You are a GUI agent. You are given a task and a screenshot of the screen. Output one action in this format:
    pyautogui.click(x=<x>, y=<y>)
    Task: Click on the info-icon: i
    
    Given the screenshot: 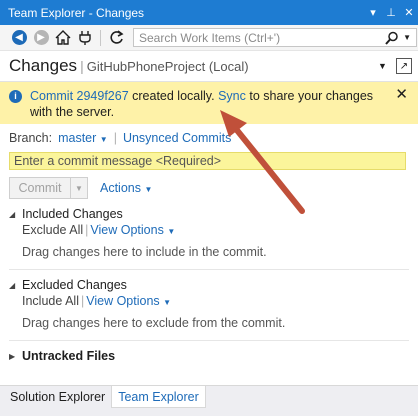 What is the action you would take?
    pyautogui.click(x=15, y=96)
    